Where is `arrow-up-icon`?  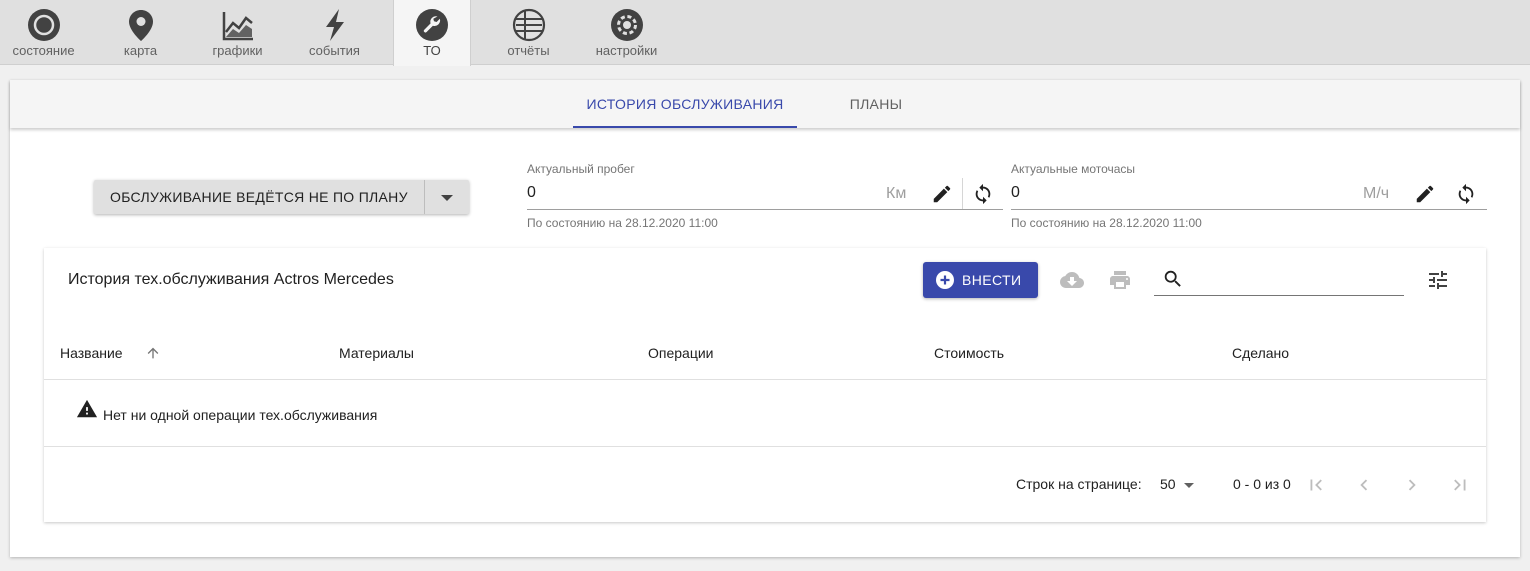 arrow-up-icon is located at coordinates (153, 353).